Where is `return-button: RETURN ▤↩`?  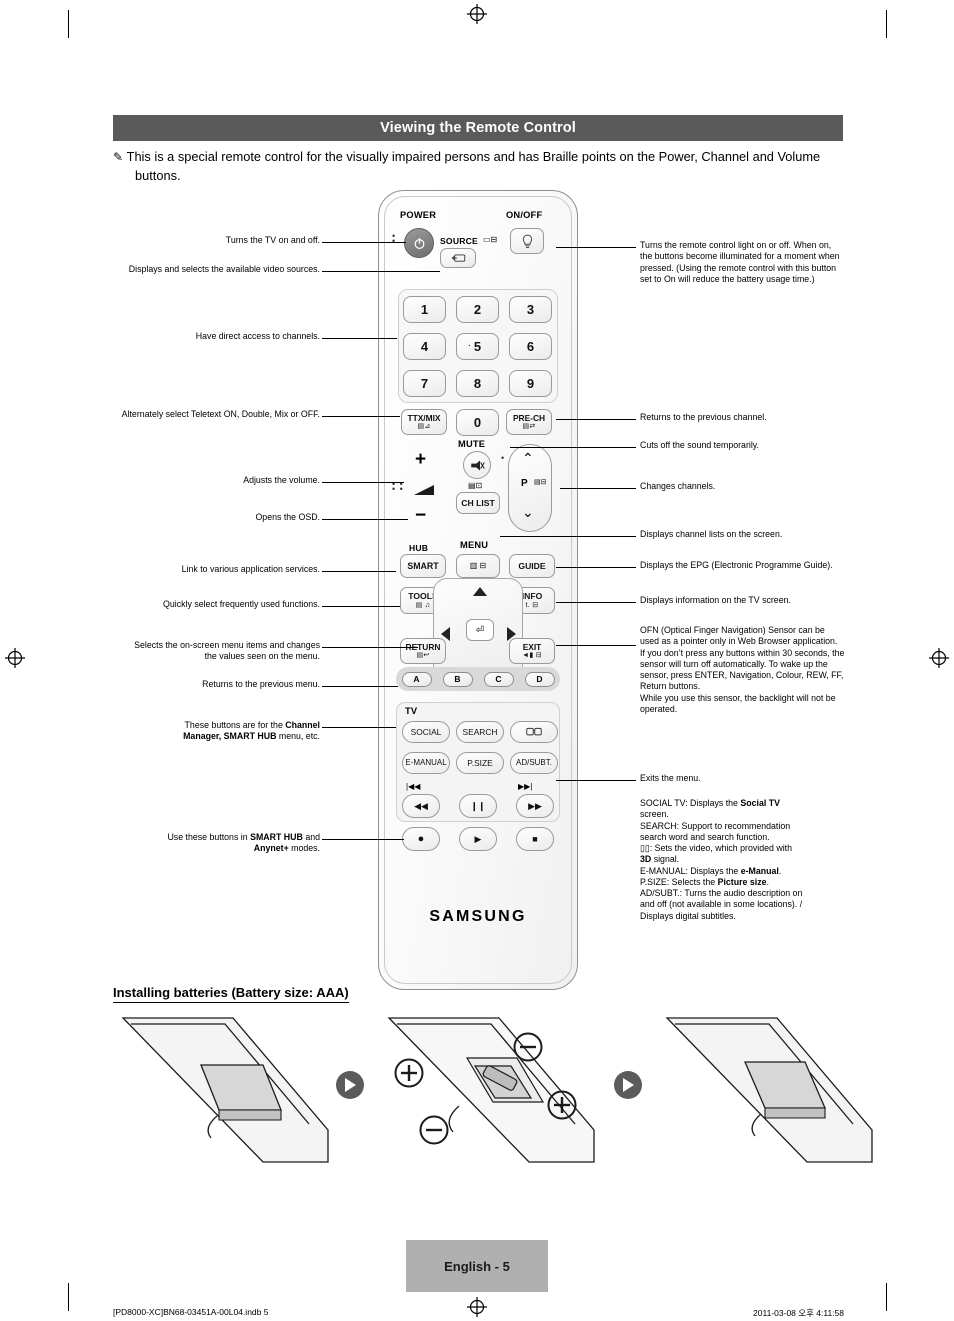 return-button: RETURN ▤↩ is located at coordinates (423, 651).